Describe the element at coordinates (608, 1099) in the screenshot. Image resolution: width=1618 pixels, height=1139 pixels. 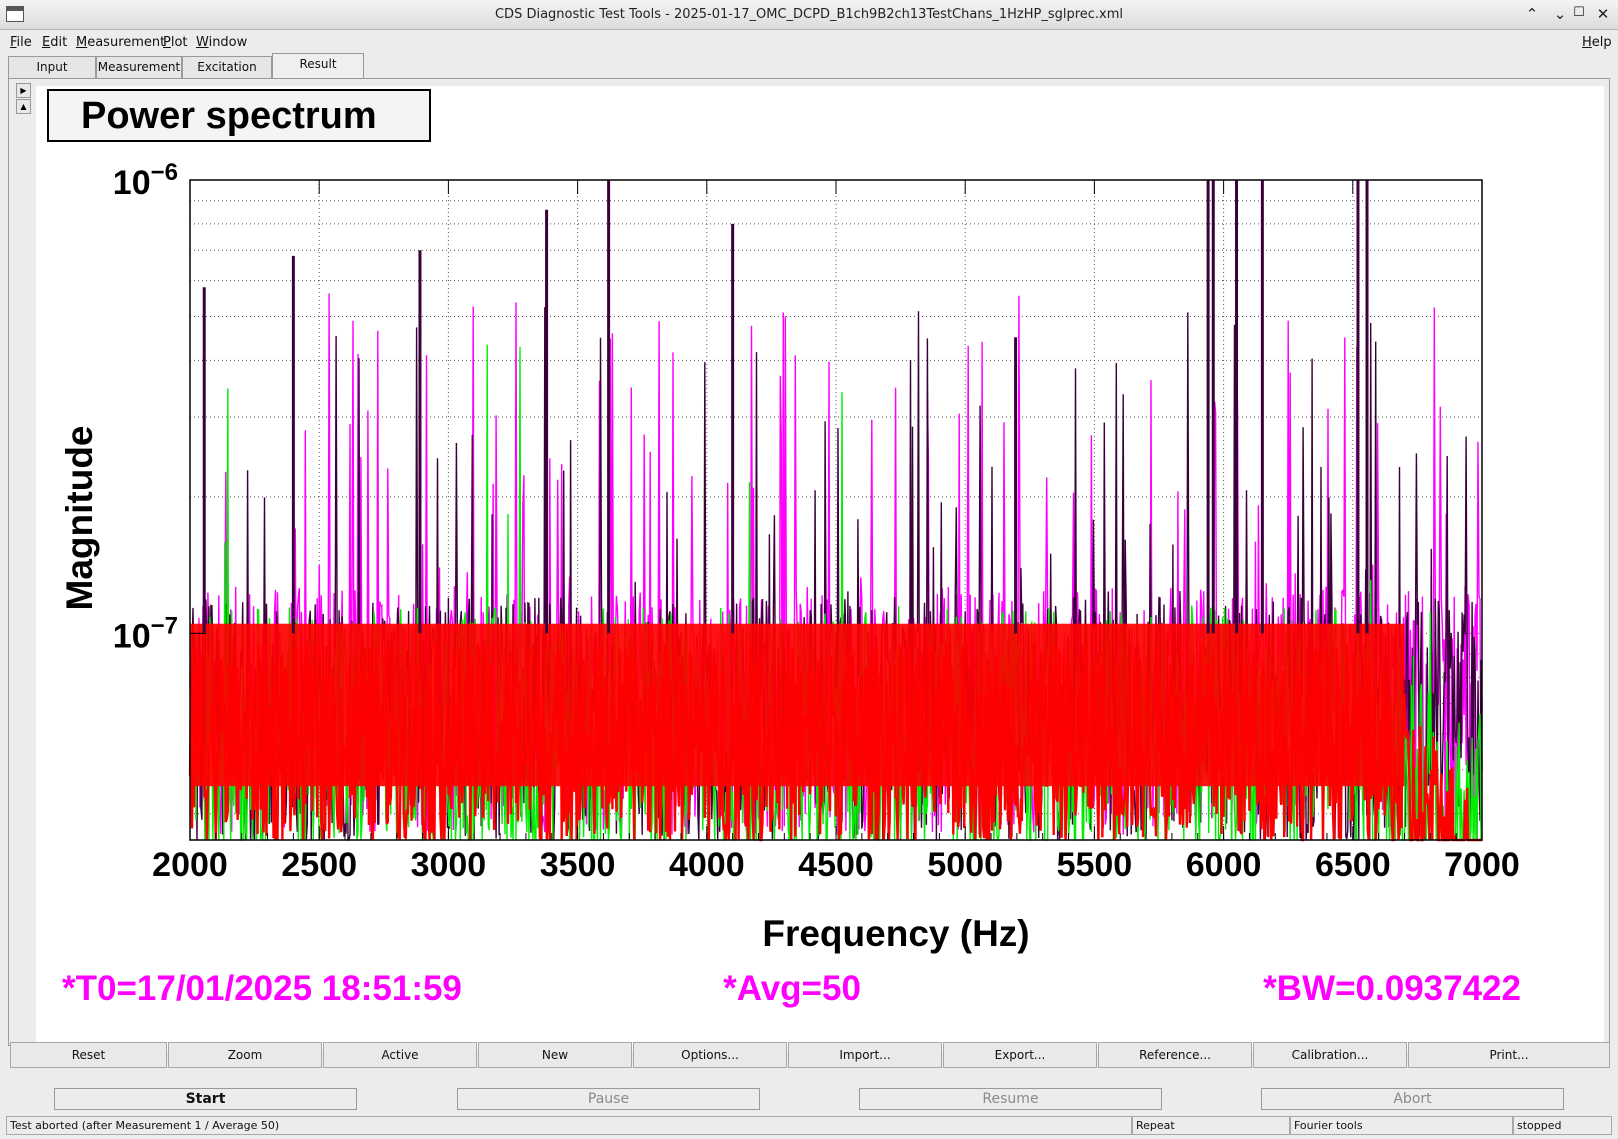
I see `pause-button: Pause` at that location.